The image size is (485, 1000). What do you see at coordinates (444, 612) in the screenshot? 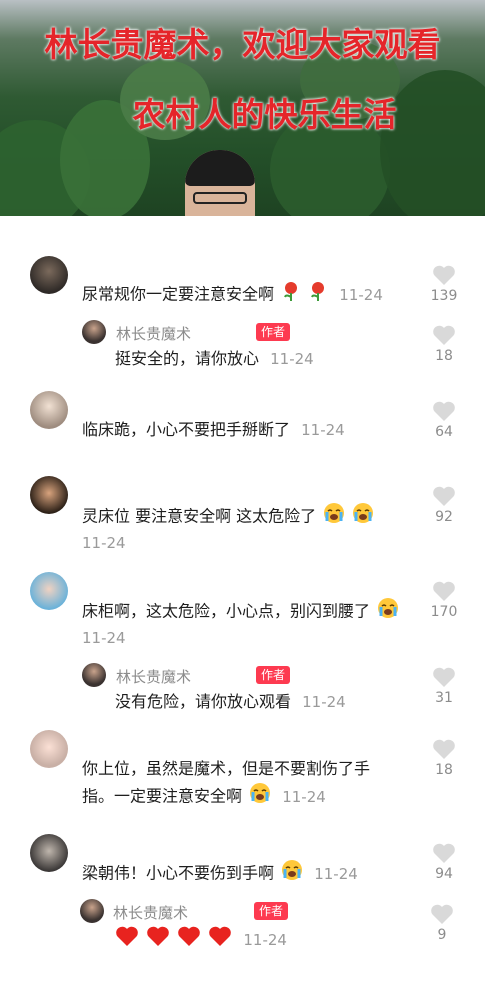
I see `like-count: 170` at bounding box center [444, 612].